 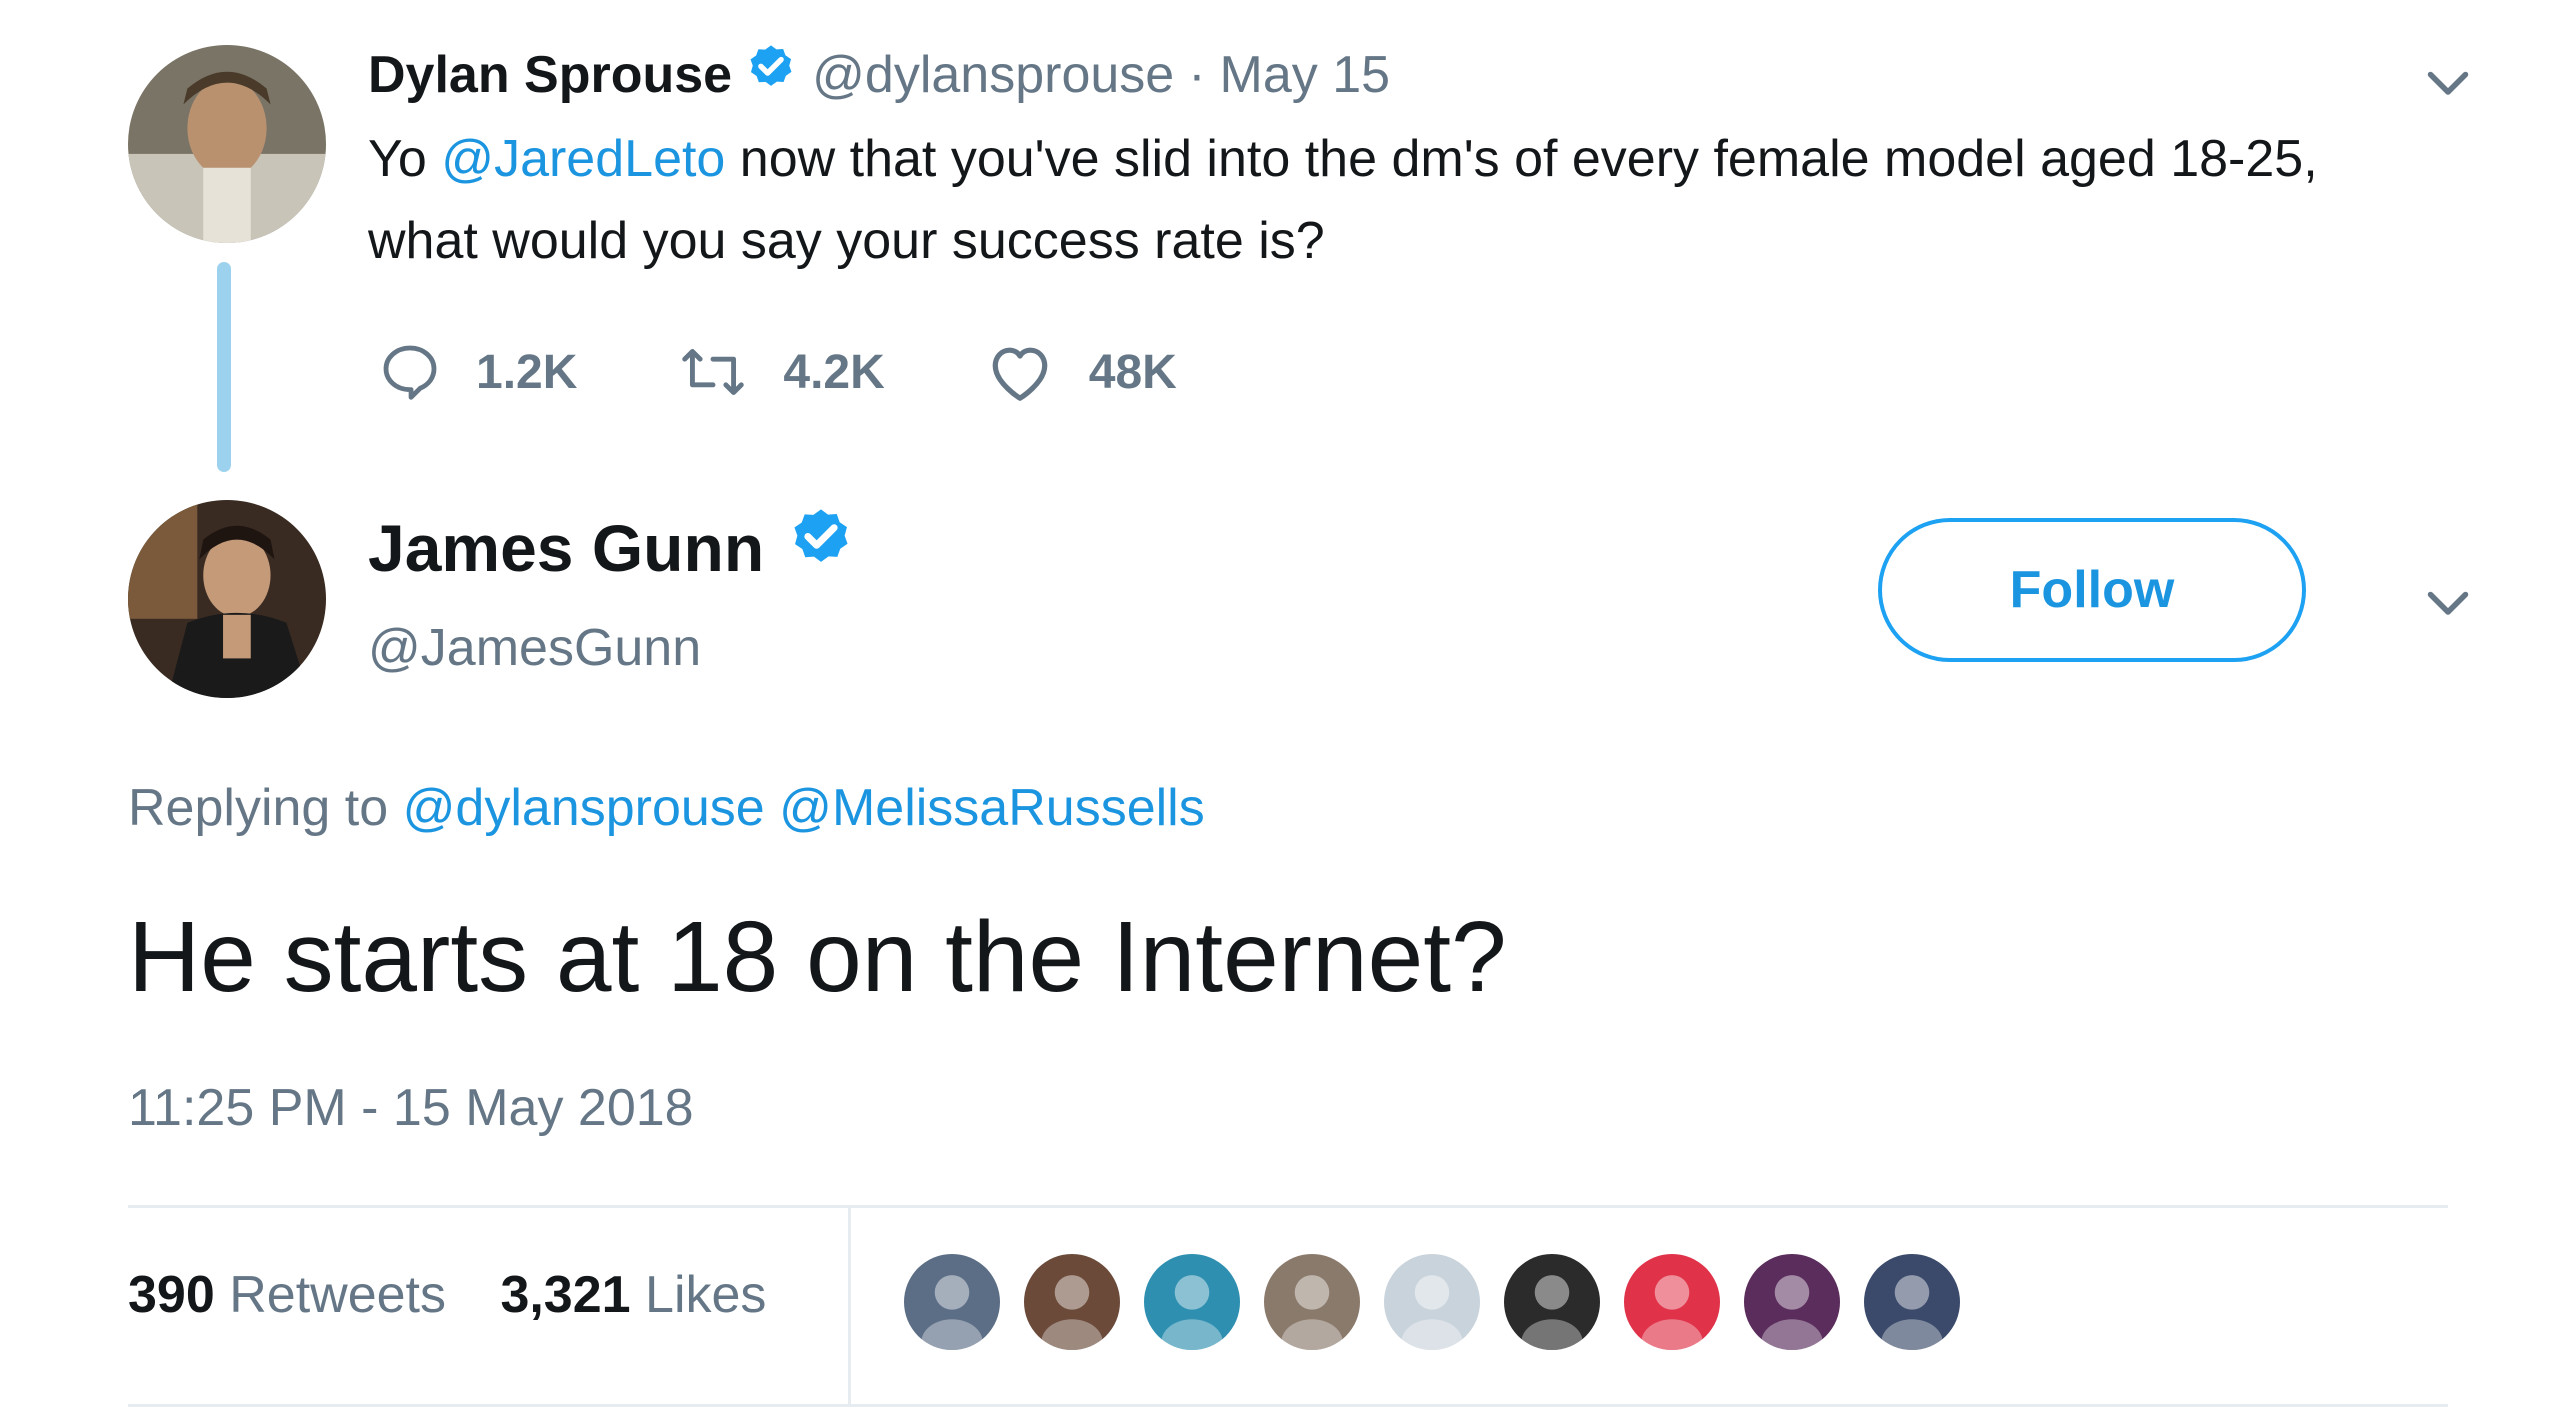 What do you see at coordinates (405, 159) in the screenshot?
I see `parent-text-prefix: Yo` at bounding box center [405, 159].